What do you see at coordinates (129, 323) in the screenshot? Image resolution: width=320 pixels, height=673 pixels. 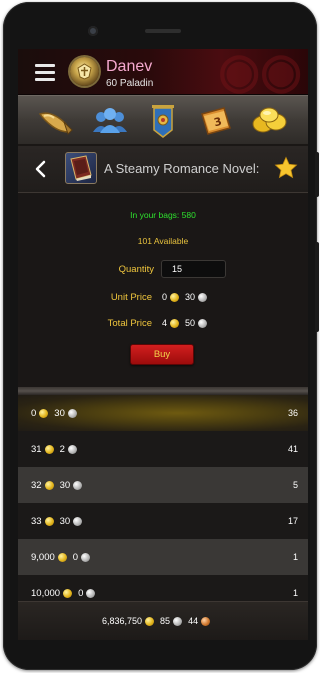 I see `total-price-label: Total Price` at bounding box center [129, 323].